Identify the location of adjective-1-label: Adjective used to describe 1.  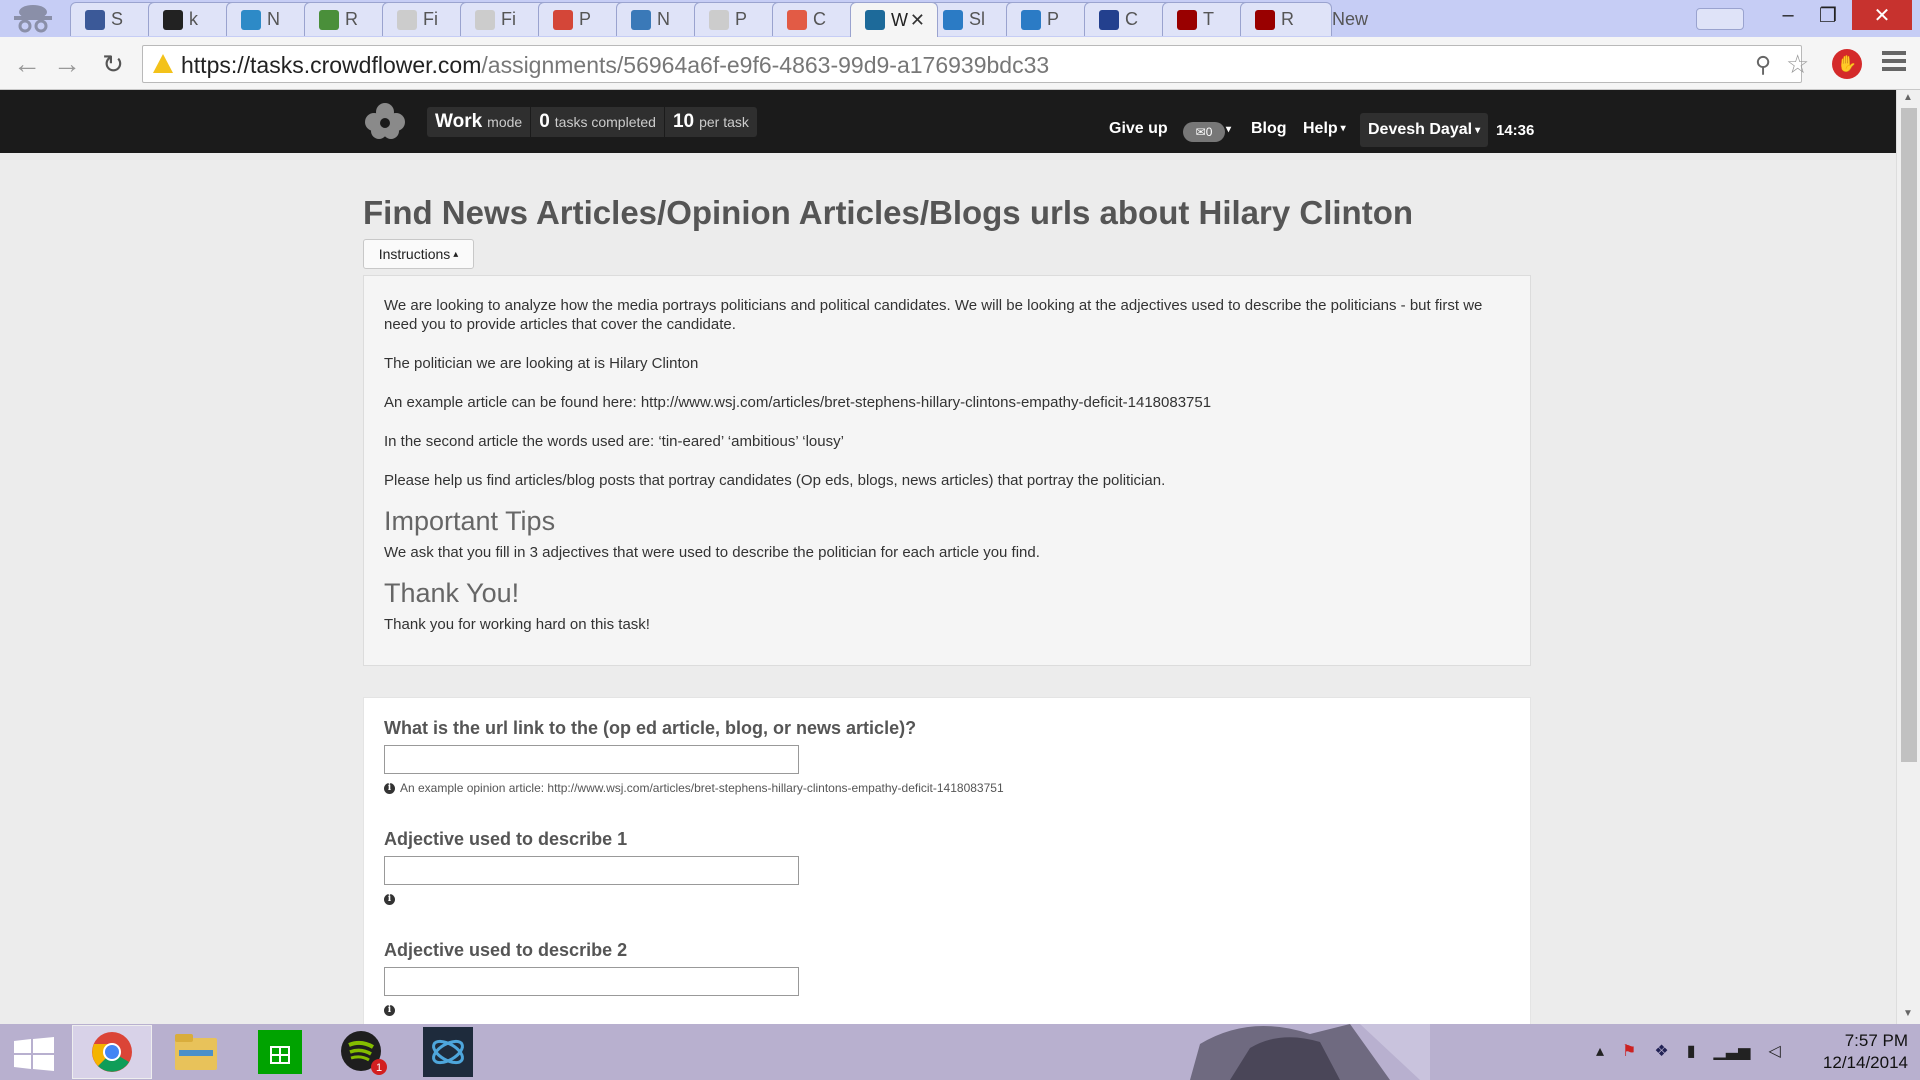
(506, 839).